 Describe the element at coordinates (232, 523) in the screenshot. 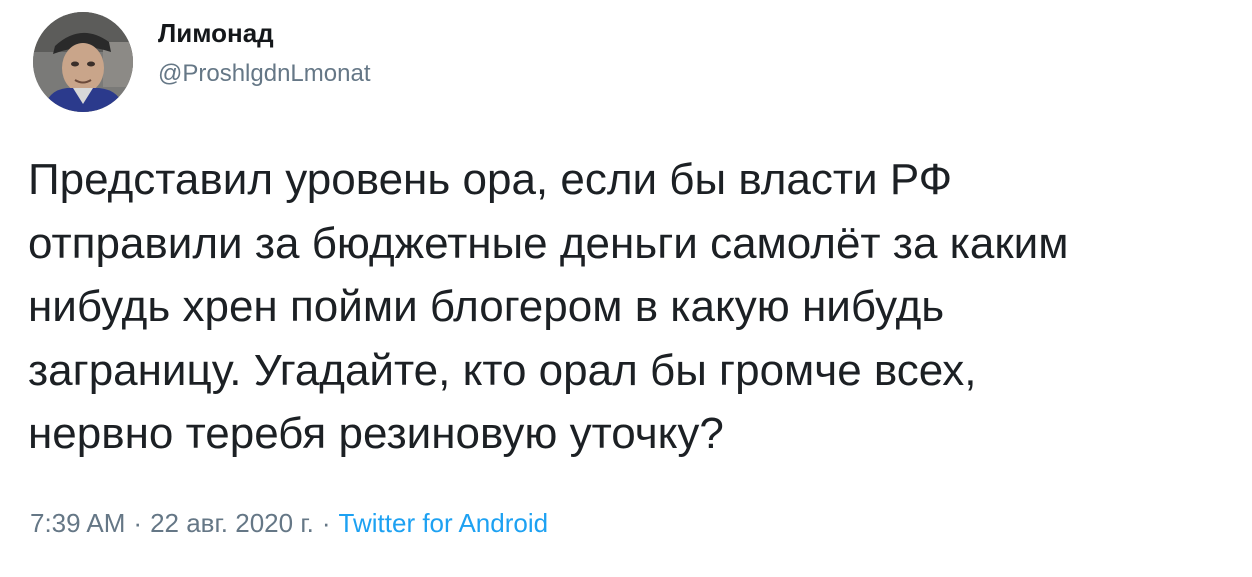

I see `tweet-date: 22 авг. 2020 г.` at that location.